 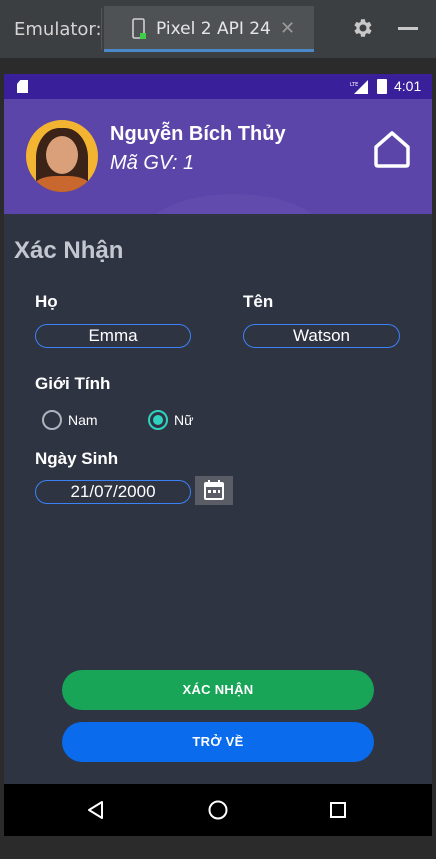 I want to click on radio-female-label: Nữ, so click(x=184, y=420).